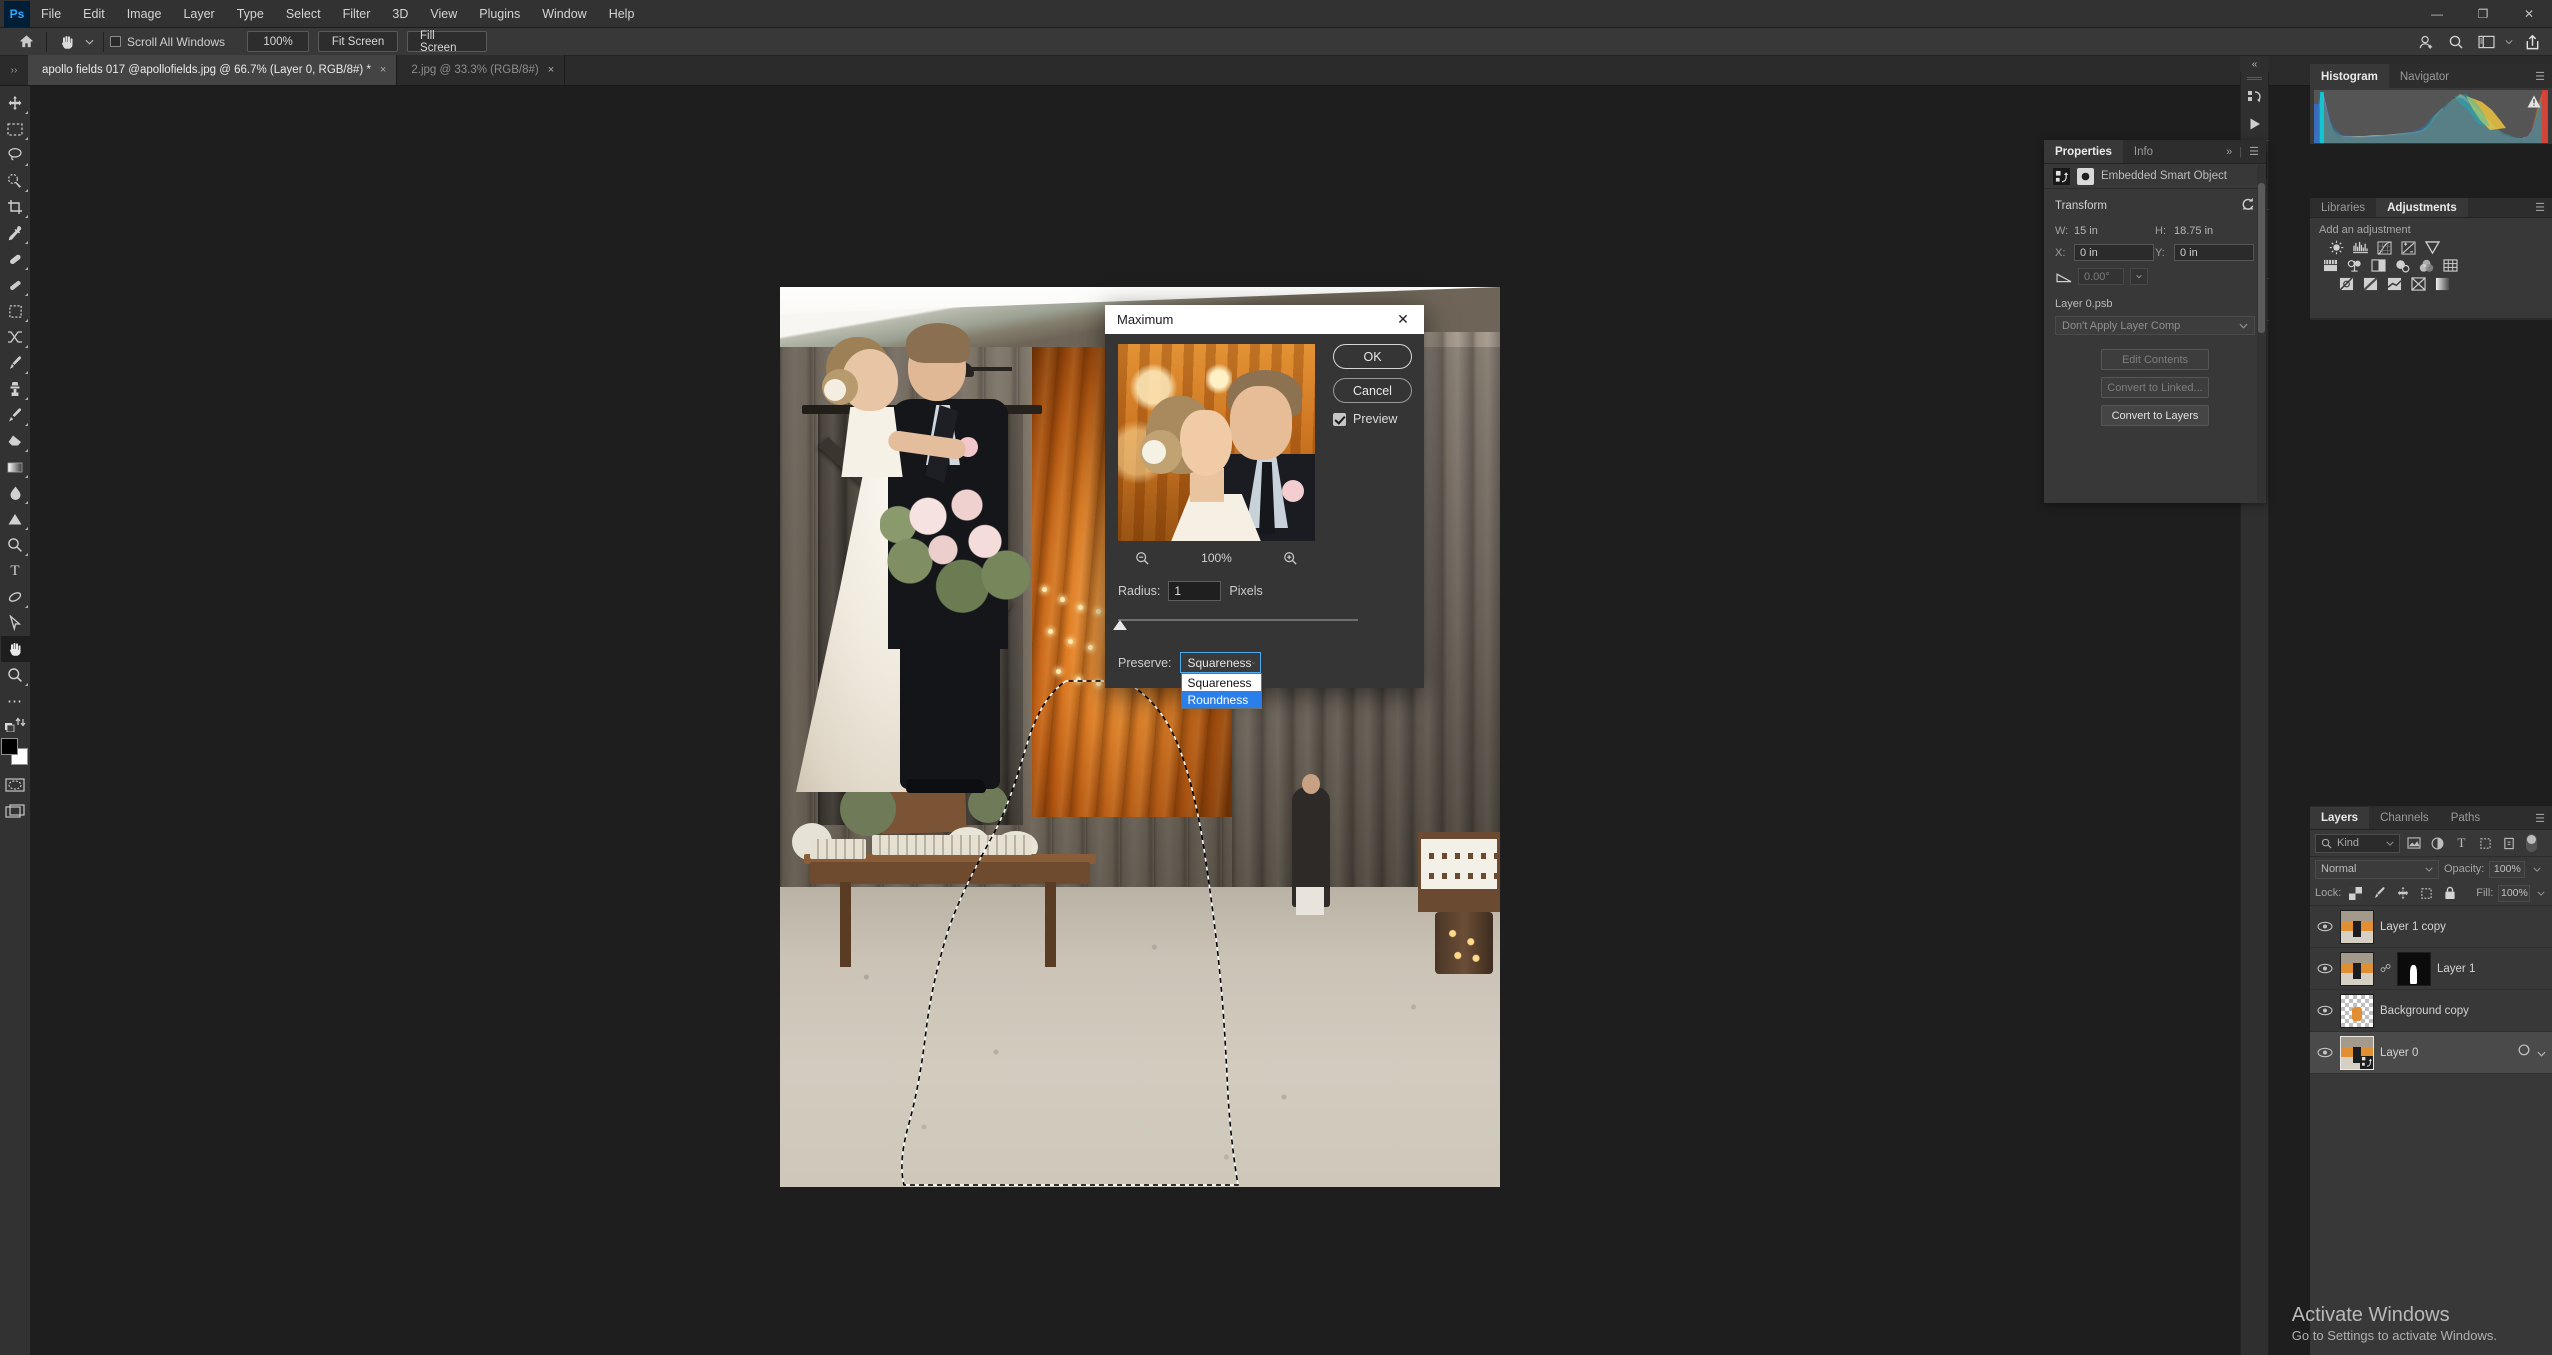 Image resolution: width=2552 pixels, height=1355 pixels. What do you see at coordinates (2139, 276) in the screenshot?
I see `angle-dropdown` at bounding box center [2139, 276].